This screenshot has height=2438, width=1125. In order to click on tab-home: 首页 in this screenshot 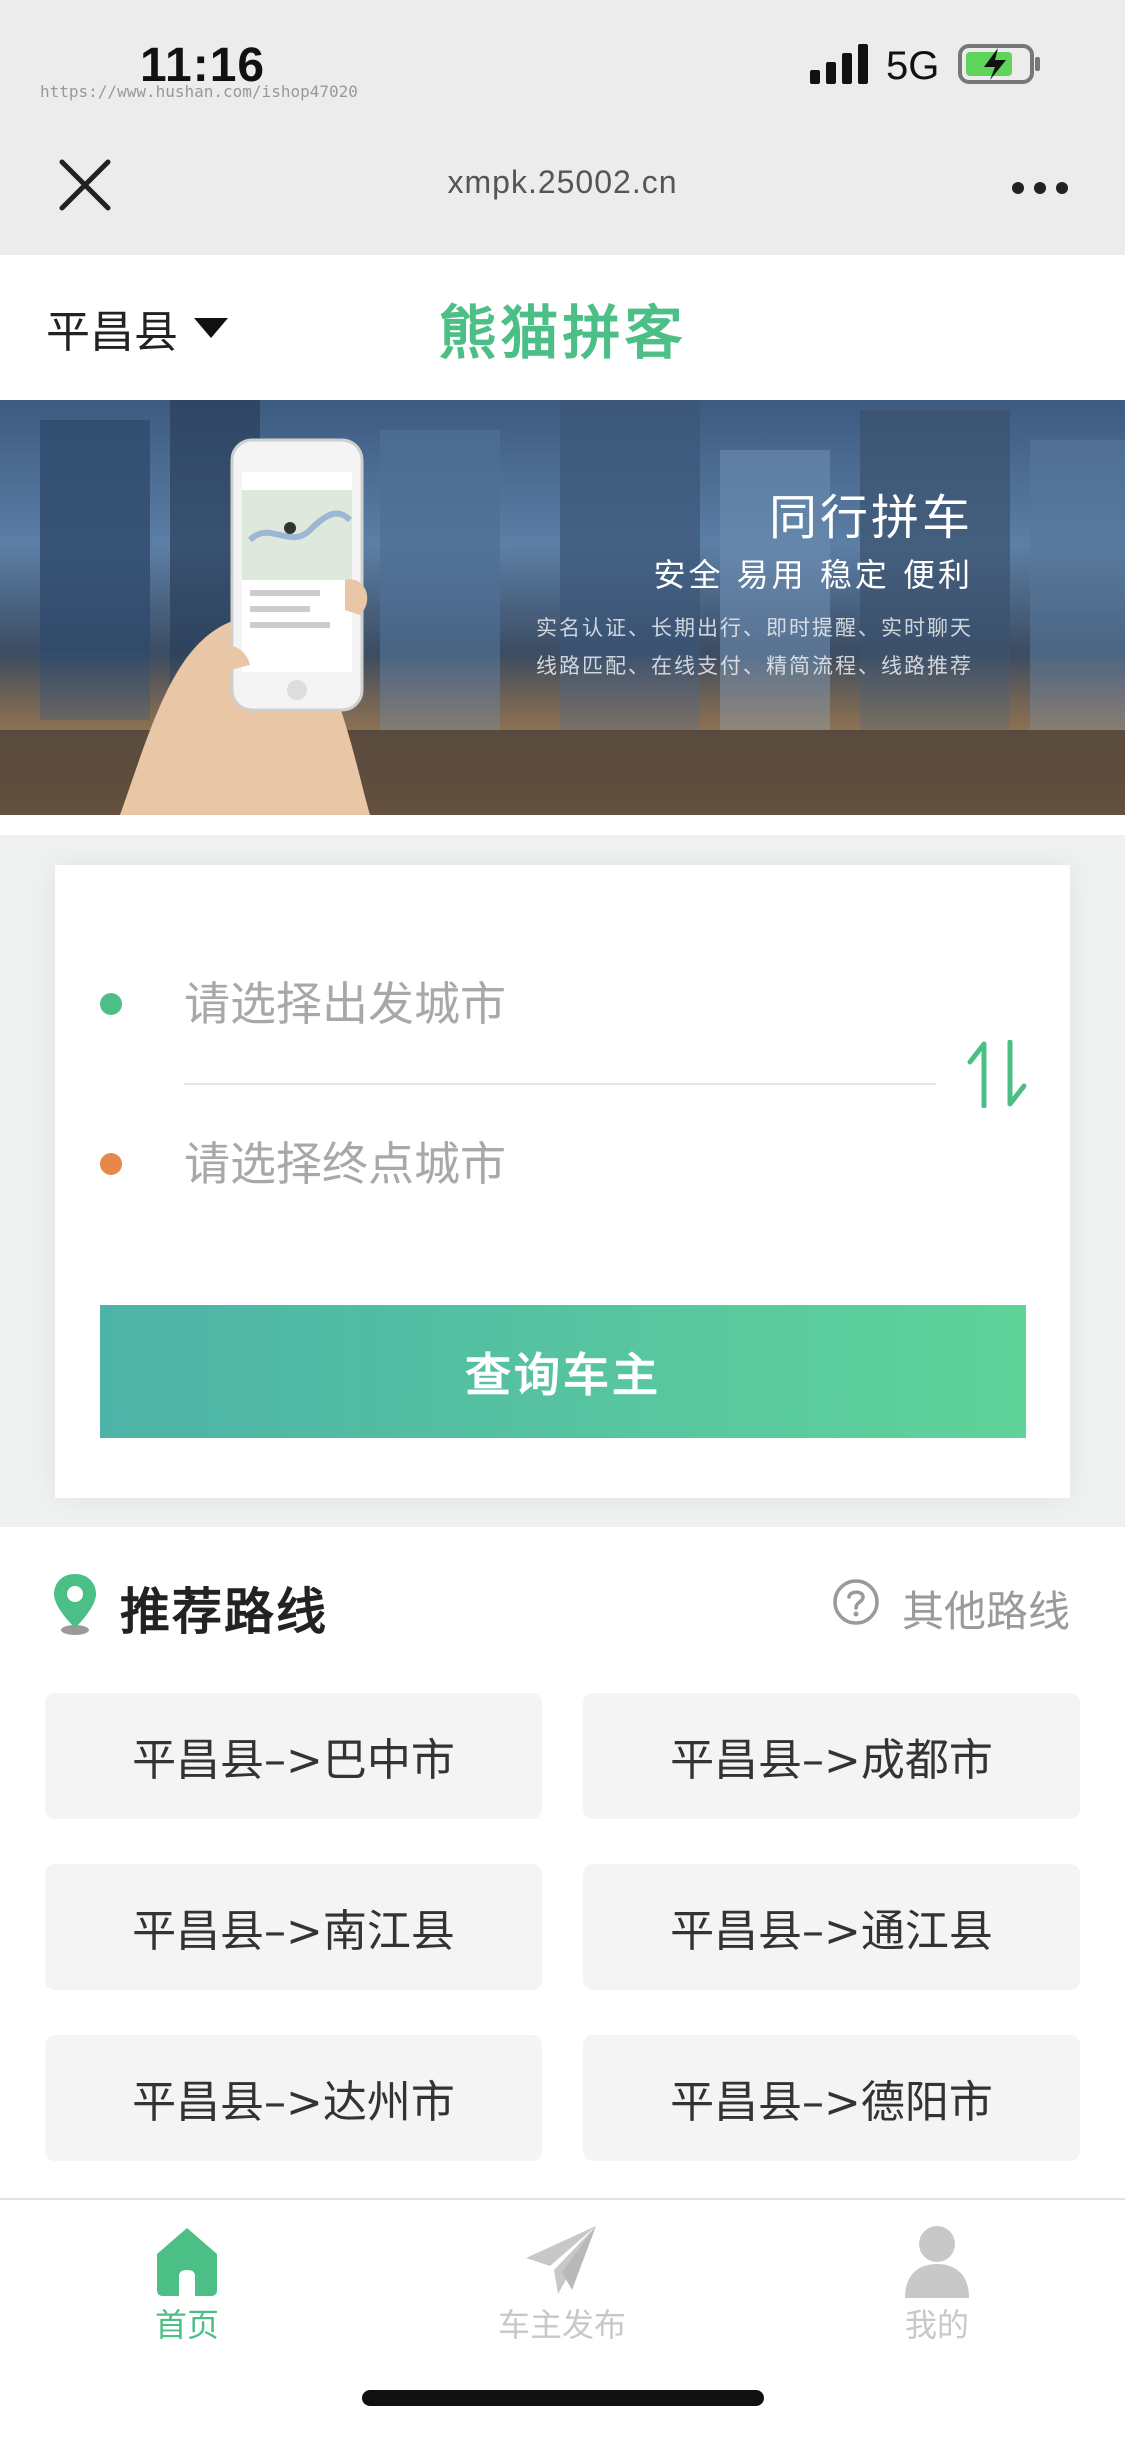, I will do `click(187, 2275)`.